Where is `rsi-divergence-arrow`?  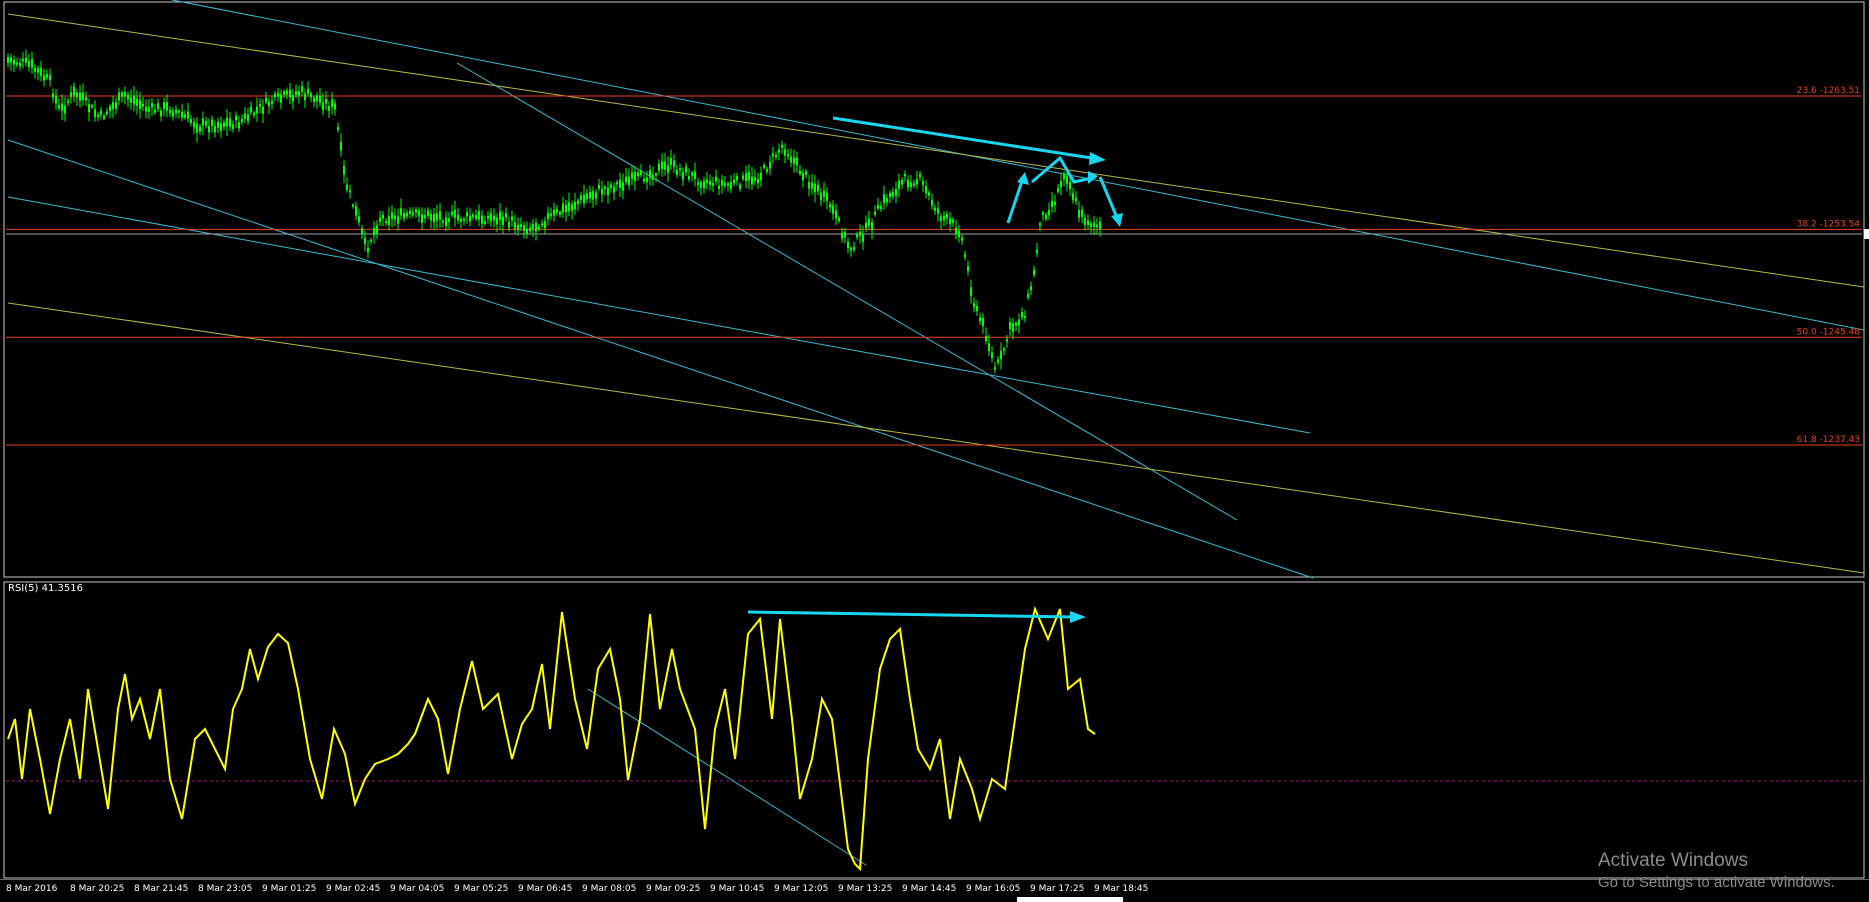
rsi-divergence-arrow is located at coordinates (911, 614).